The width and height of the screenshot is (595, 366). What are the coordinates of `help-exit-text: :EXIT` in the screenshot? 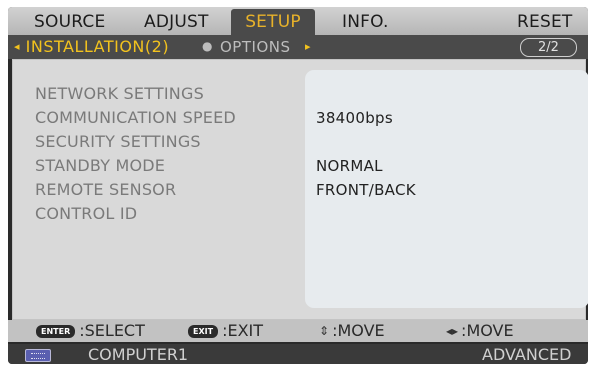 It's located at (243, 330).